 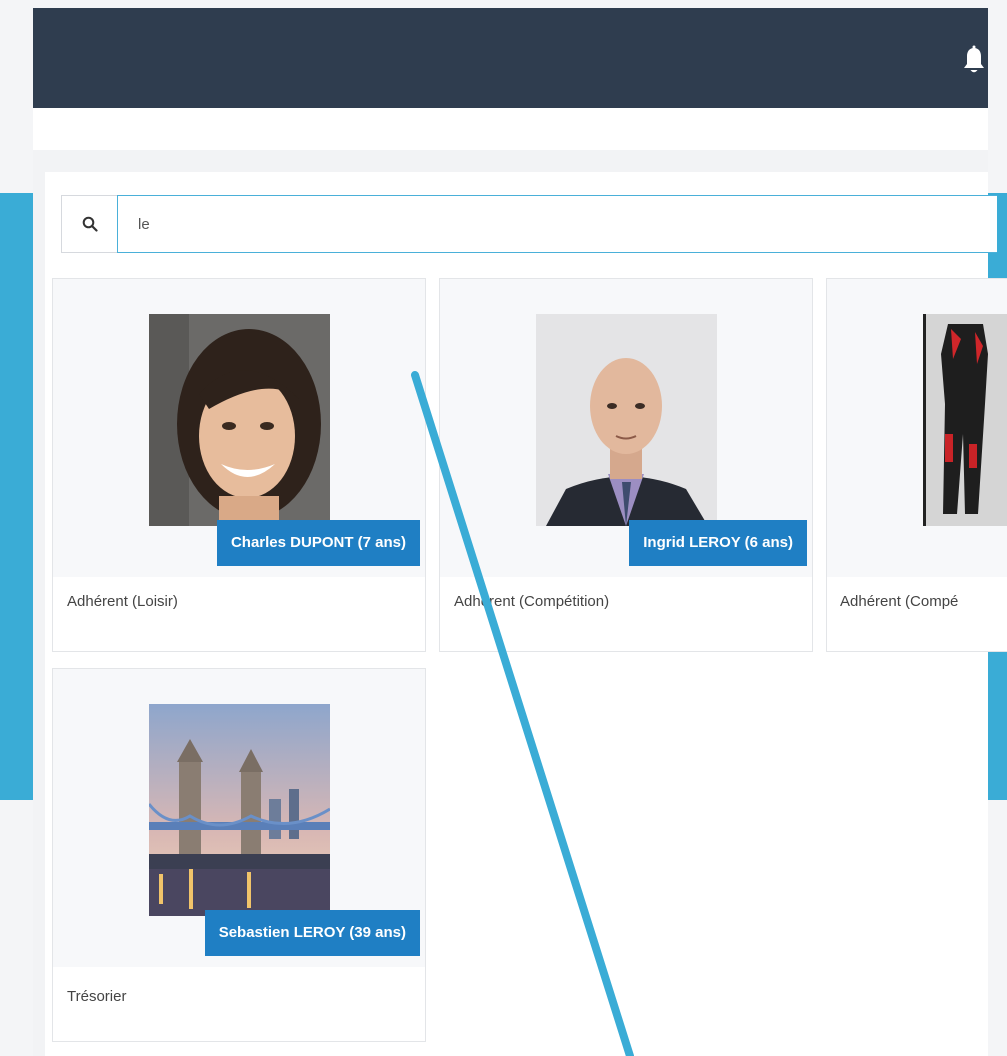 I want to click on member-role: Trésorier, so click(x=97, y=996).